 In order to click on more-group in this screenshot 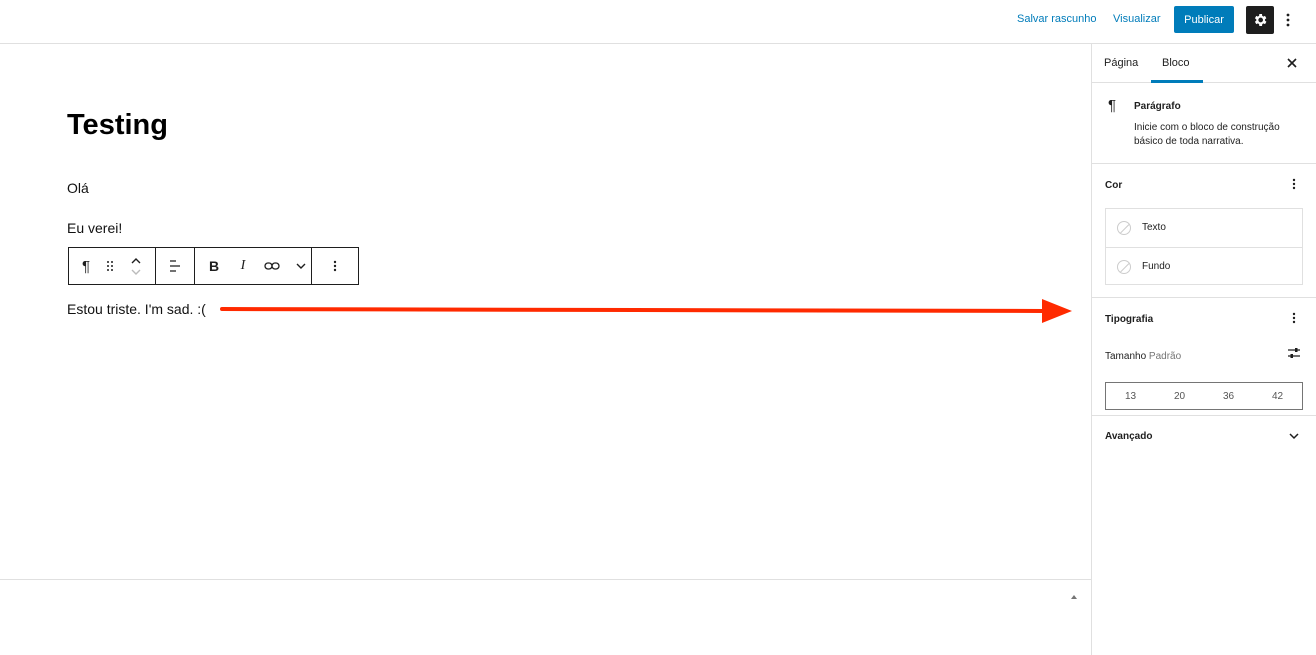, I will do `click(335, 266)`.